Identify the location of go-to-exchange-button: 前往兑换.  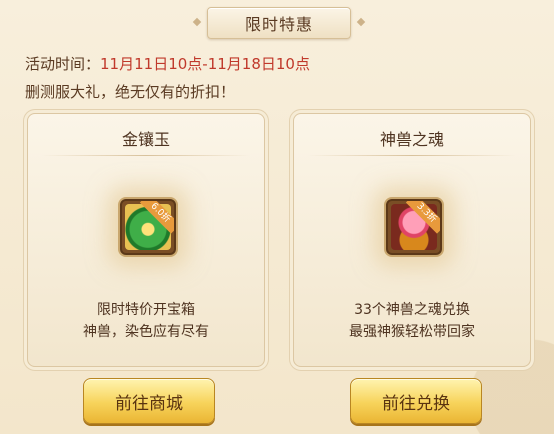
(416, 401).